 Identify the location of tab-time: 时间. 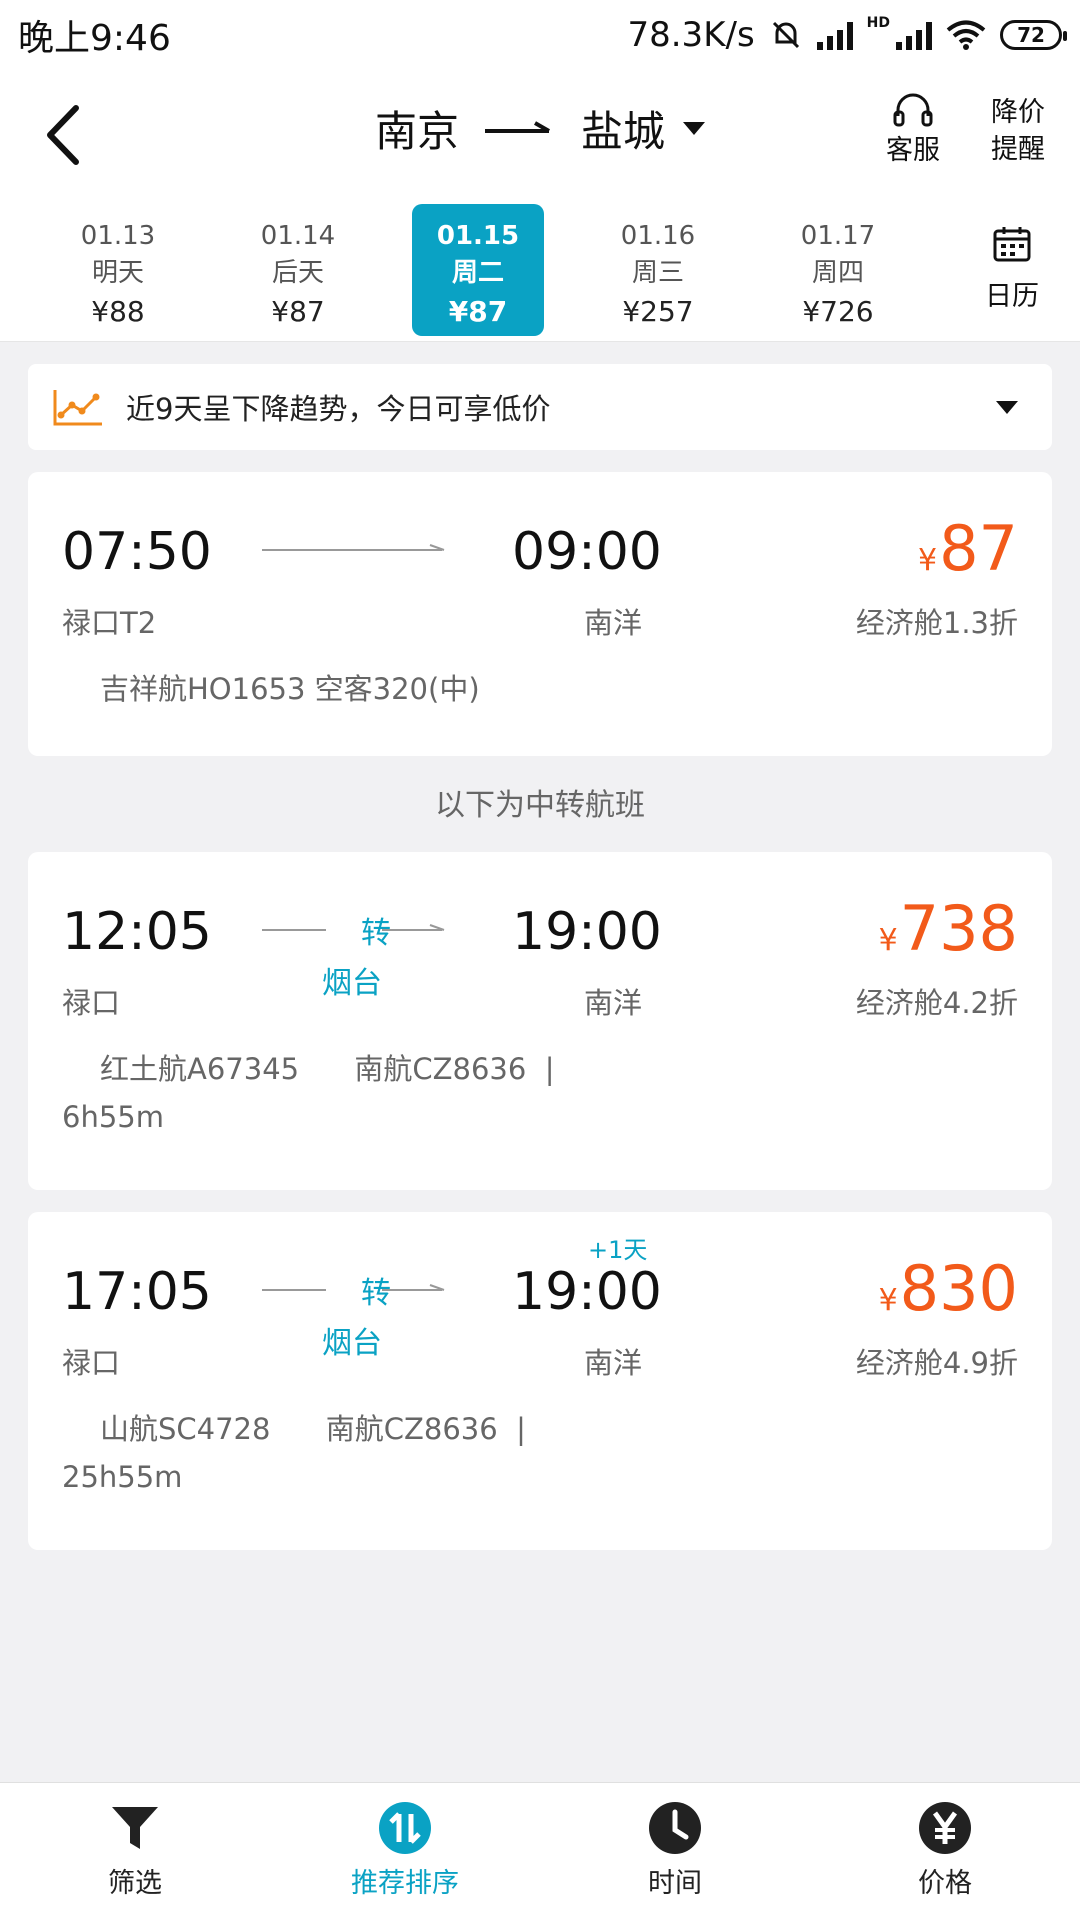
(675, 1850).